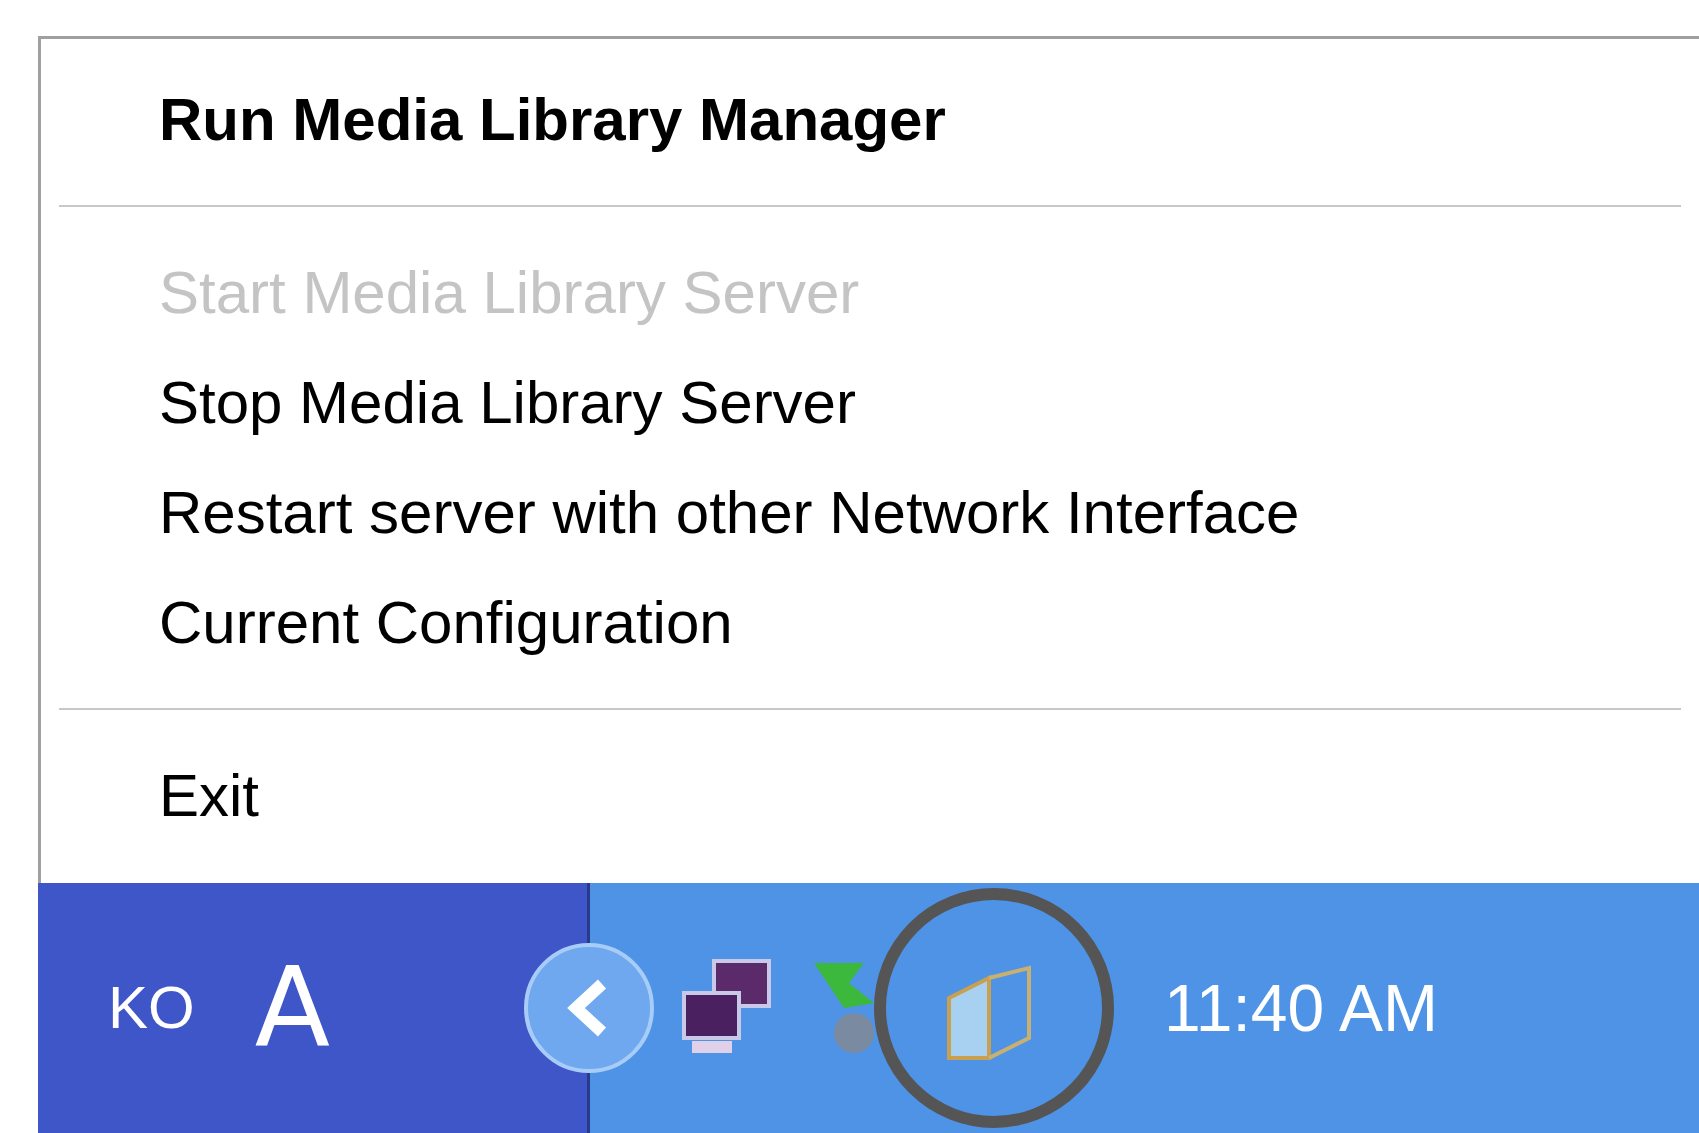  What do you see at coordinates (151, 1008) in the screenshot?
I see `language-indicator: KO` at bounding box center [151, 1008].